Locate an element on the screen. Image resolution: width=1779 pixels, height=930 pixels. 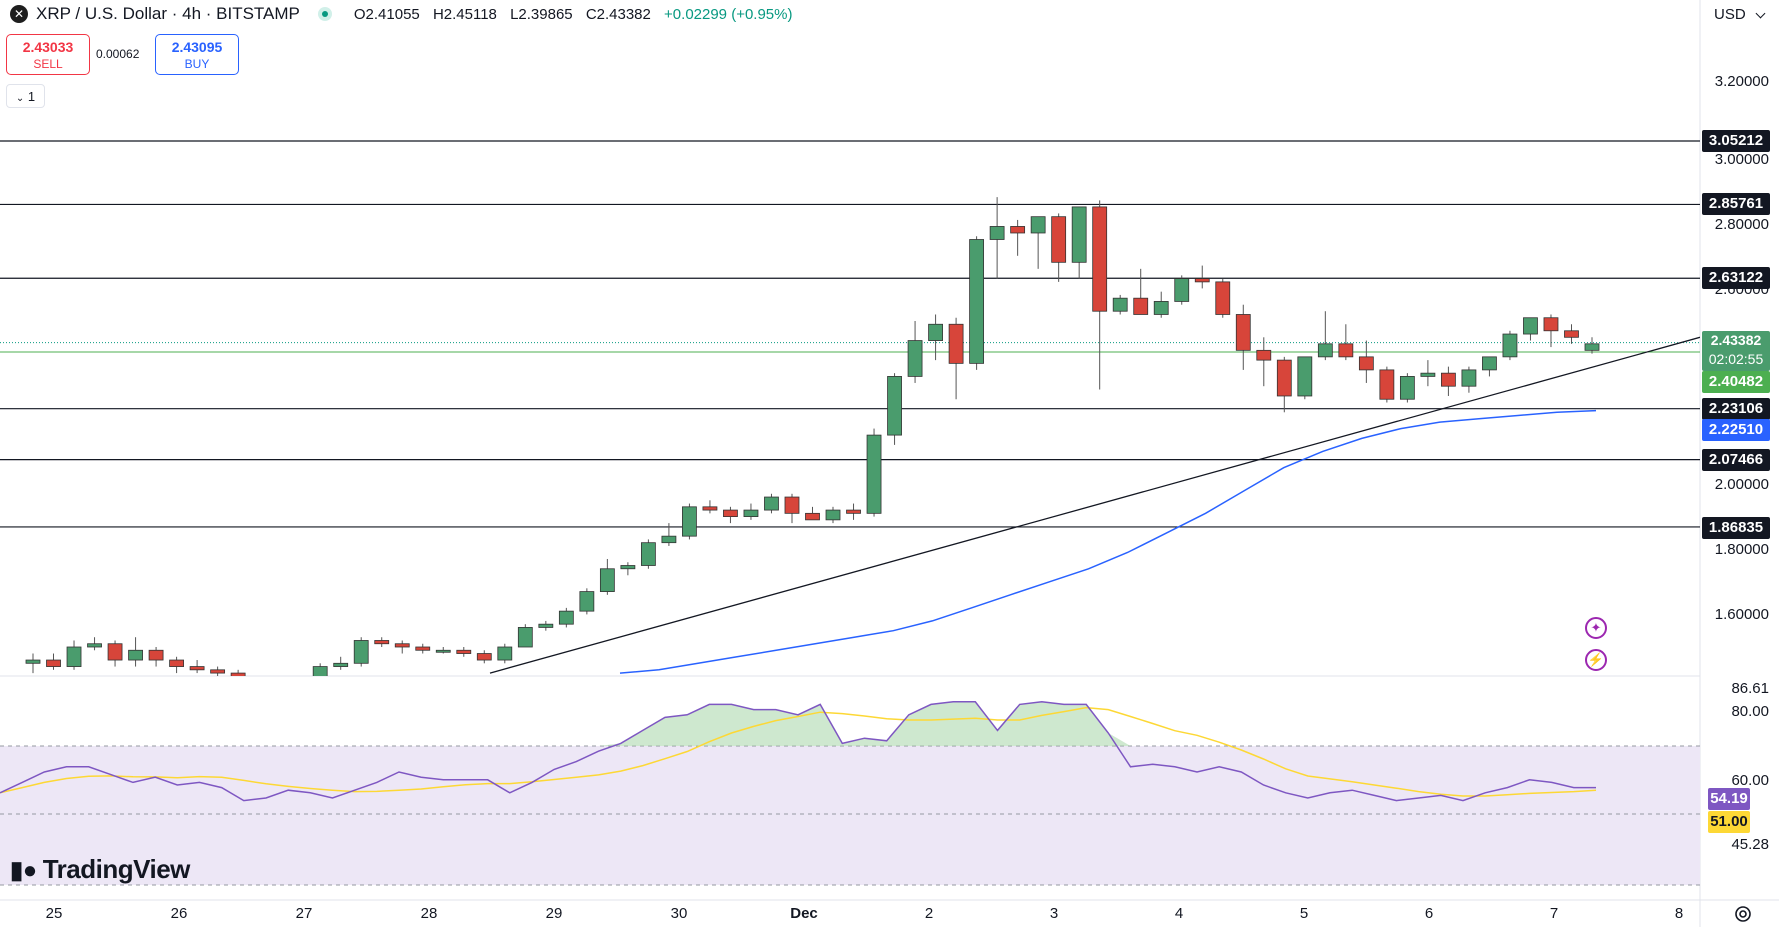
buy-label: BUY is located at coordinates (197, 64).